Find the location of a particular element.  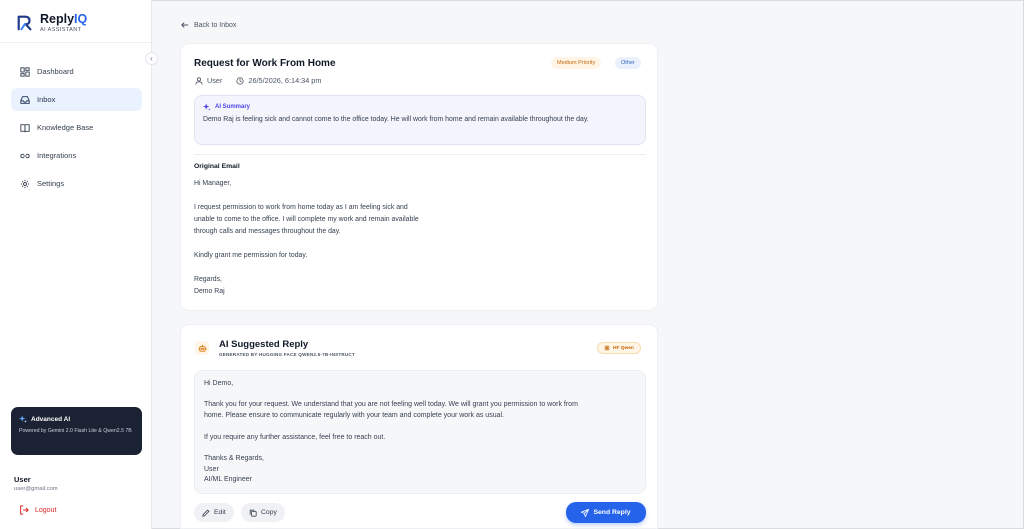

category-badge: Other is located at coordinates (628, 63).